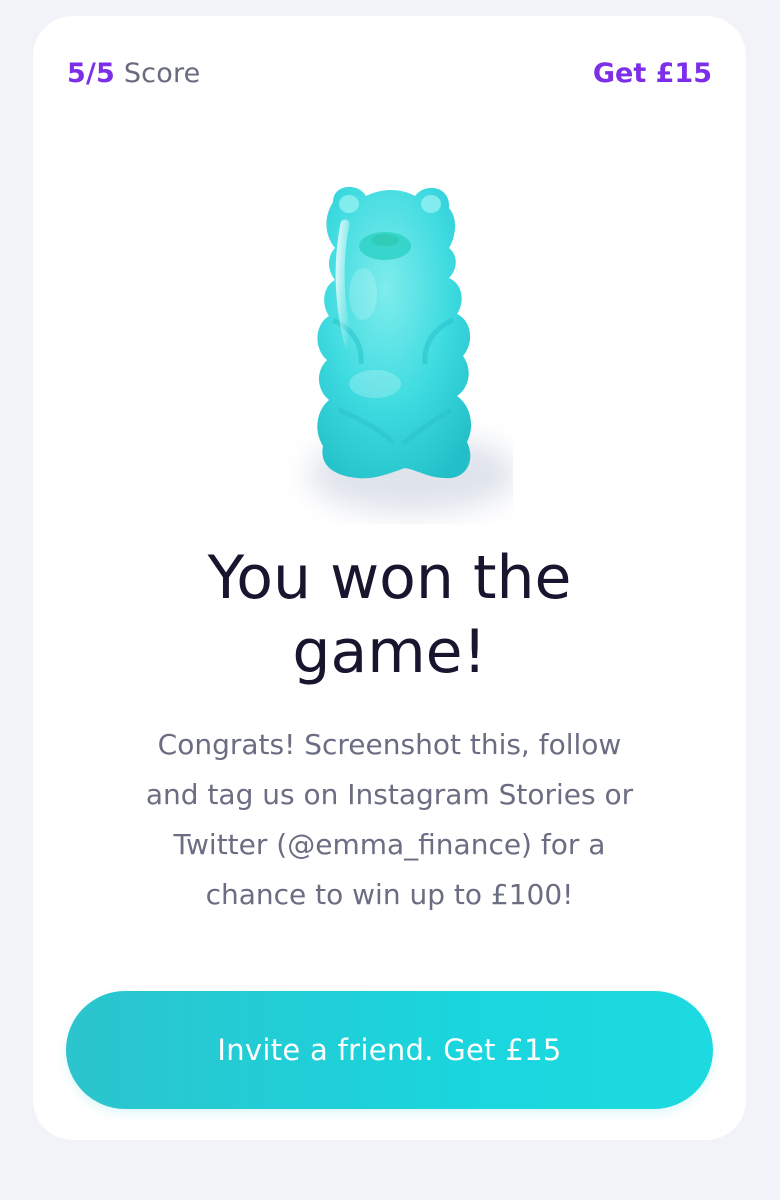 Image resolution: width=780 pixels, height=1200 pixels. I want to click on title-line: You won the, so click(389, 578).